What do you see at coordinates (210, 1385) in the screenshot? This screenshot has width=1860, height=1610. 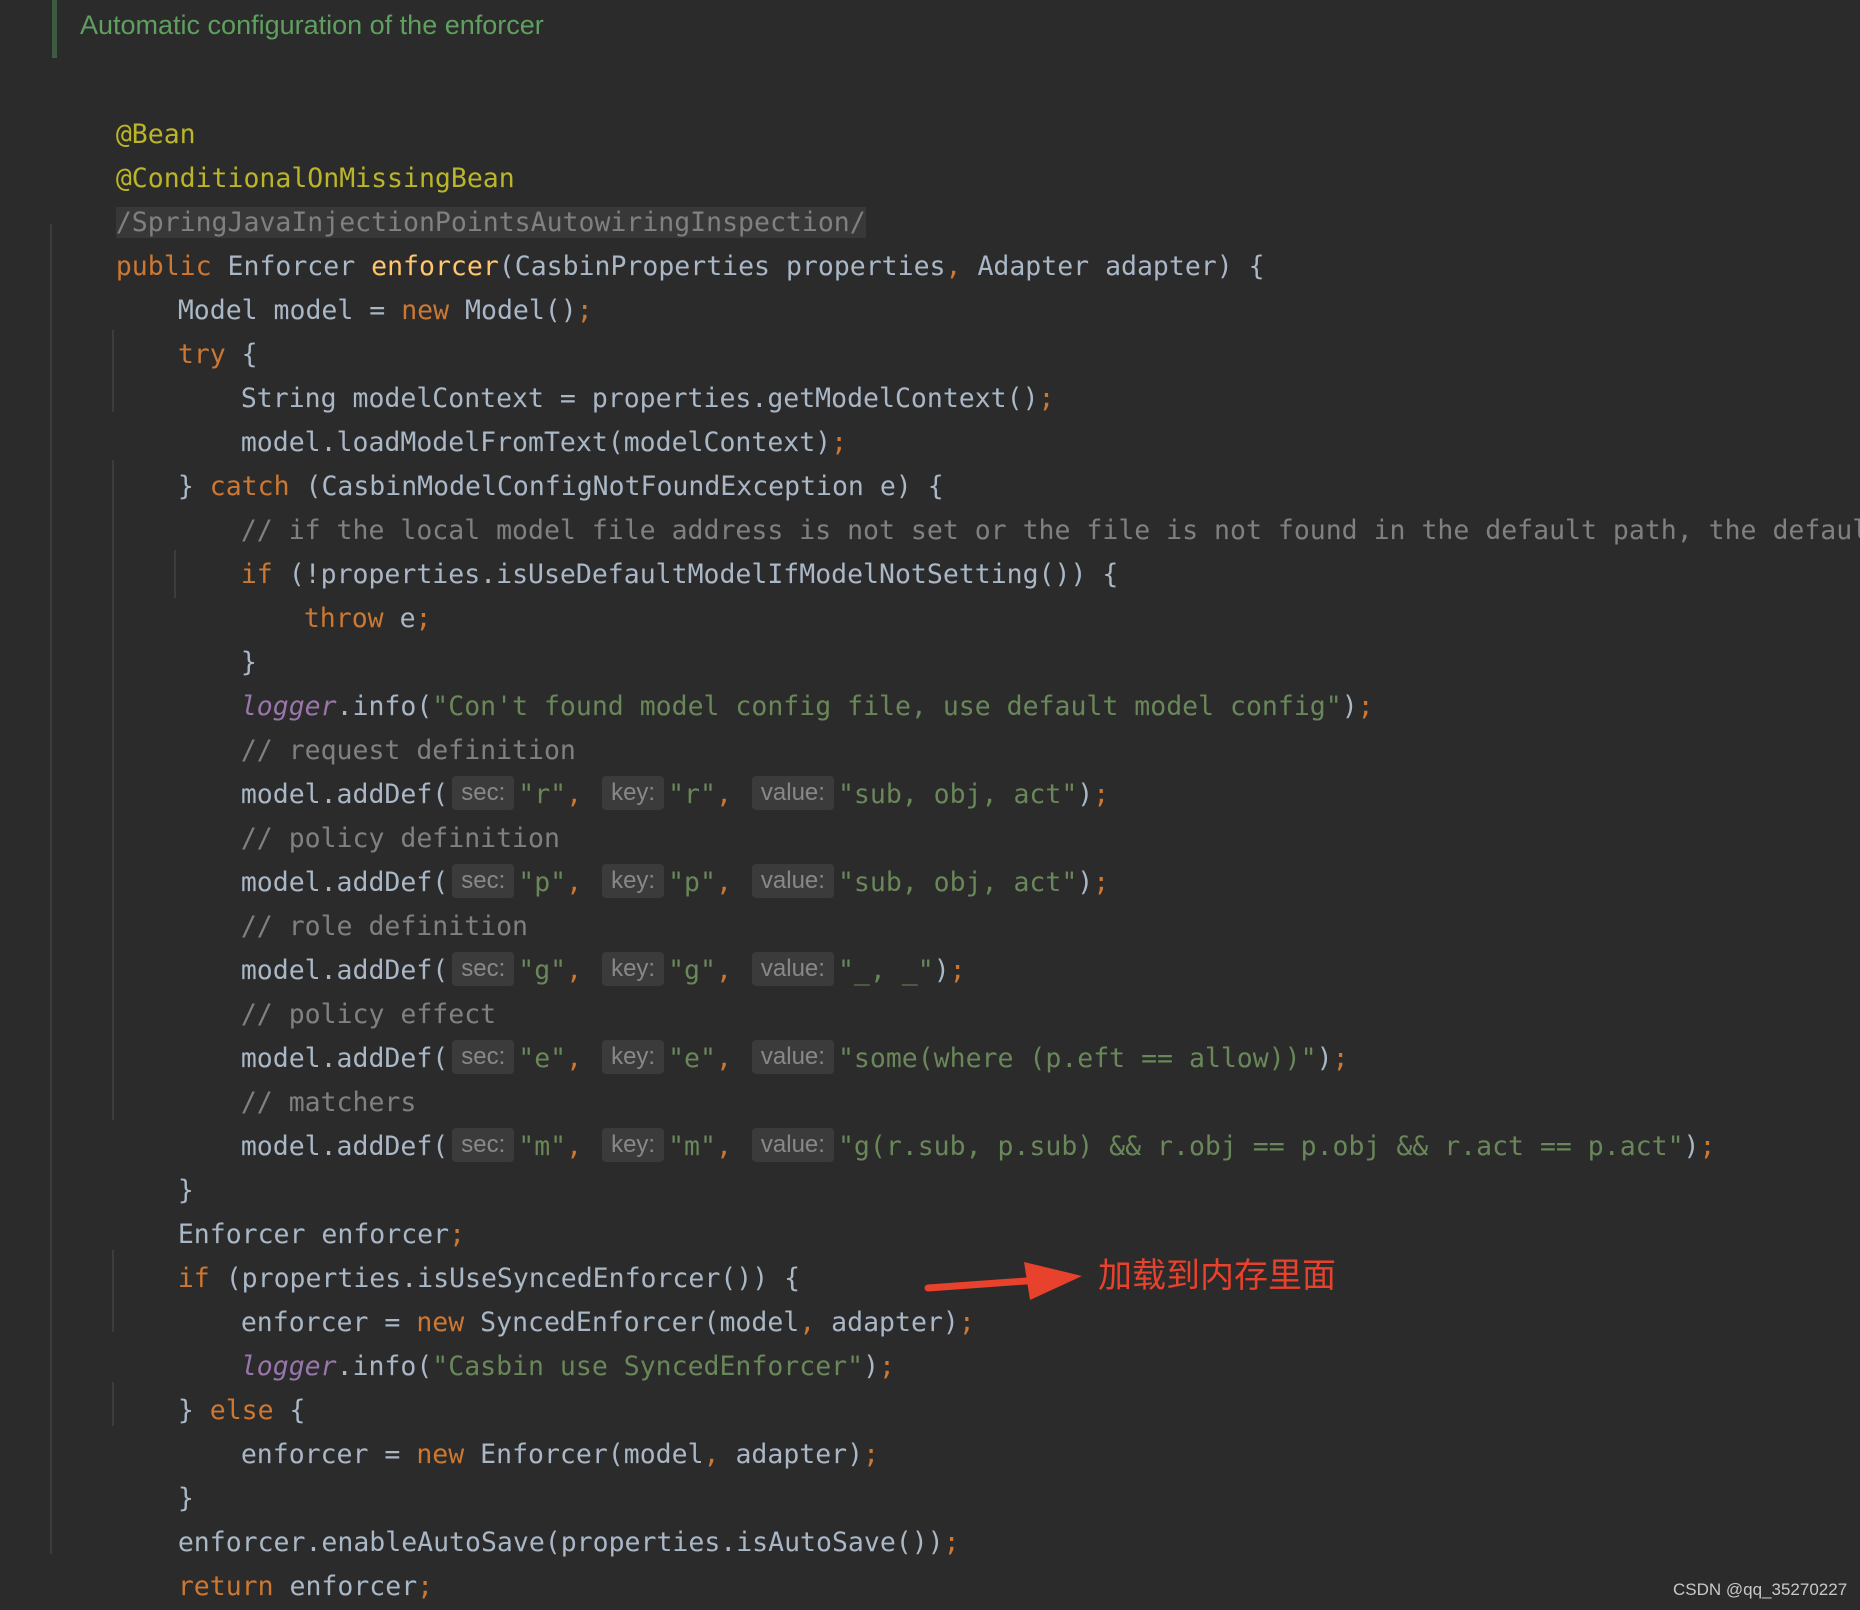 I see `code-line: } else {` at bounding box center [210, 1385].